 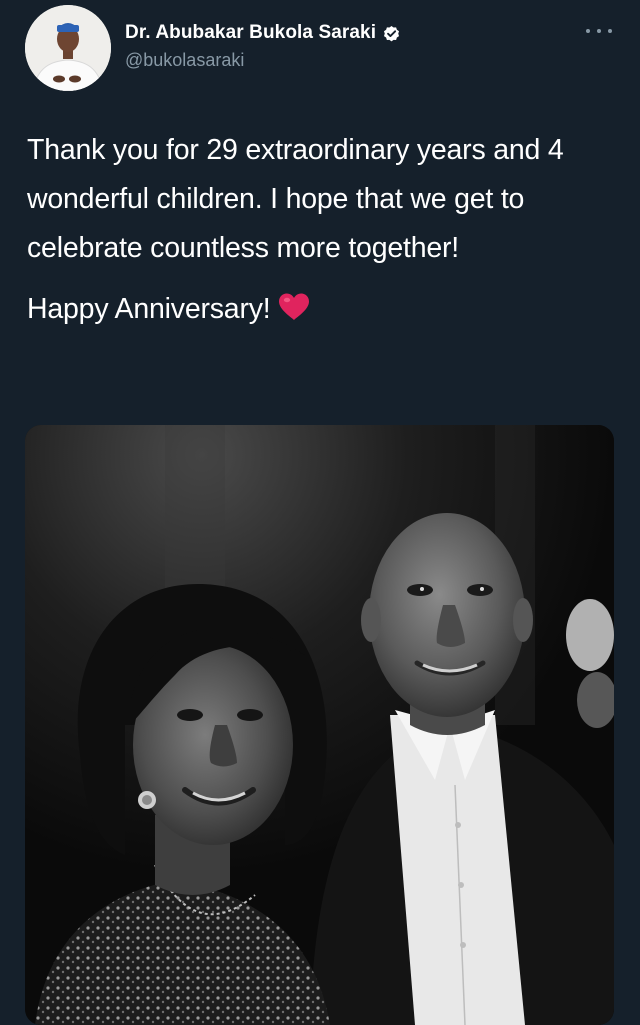 I want to click on avatar, so click(x=68, y=48).